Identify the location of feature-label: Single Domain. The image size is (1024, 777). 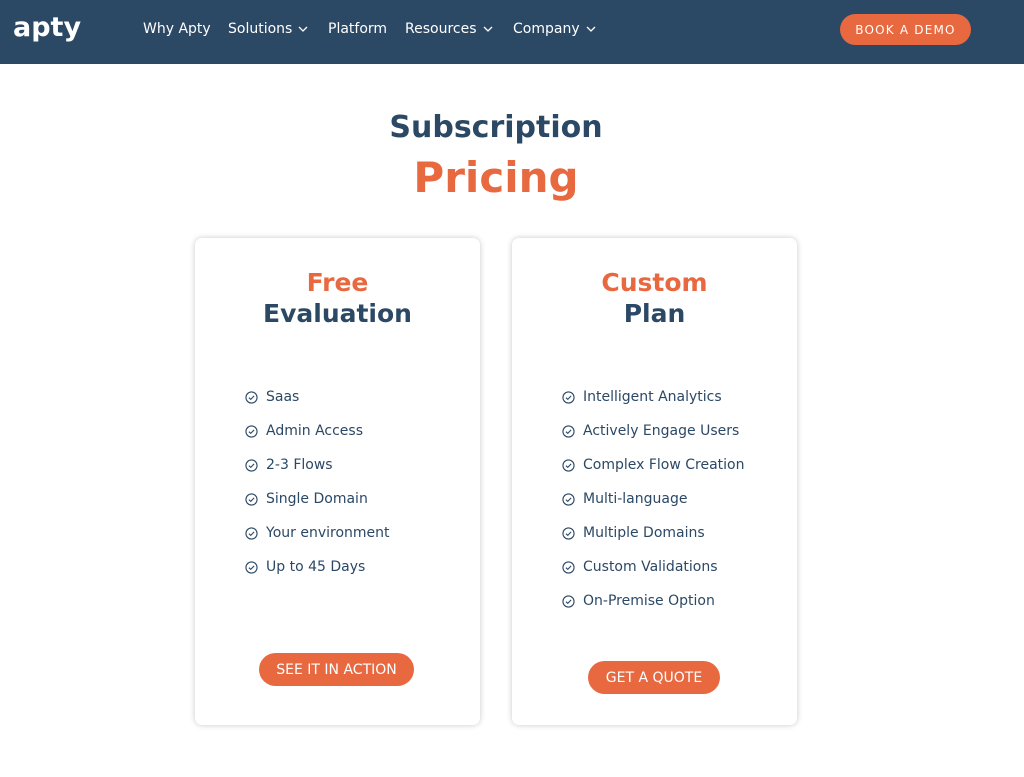
(317, 499).